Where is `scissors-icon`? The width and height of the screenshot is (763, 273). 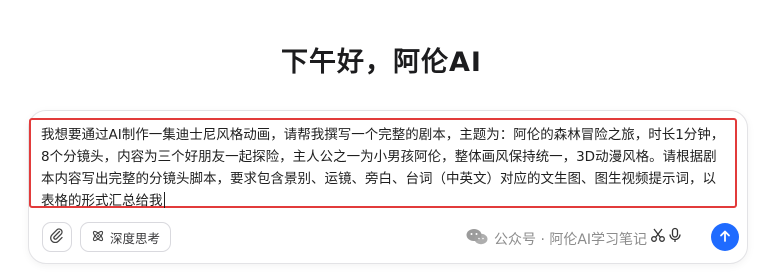
scissors-icon is located at coordinates (658, 237).